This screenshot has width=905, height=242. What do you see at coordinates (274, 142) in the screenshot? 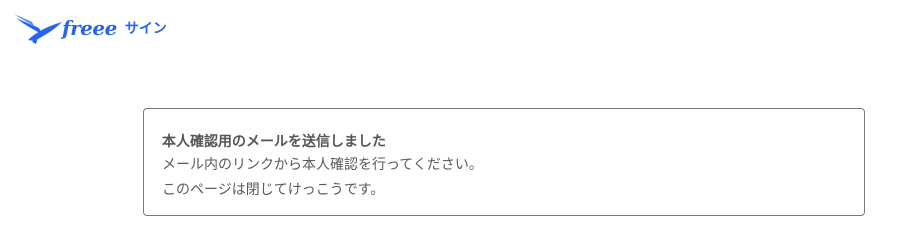
I see `message-title: 本人確認用のメールを送信しました` at bounding box center [274, 142].